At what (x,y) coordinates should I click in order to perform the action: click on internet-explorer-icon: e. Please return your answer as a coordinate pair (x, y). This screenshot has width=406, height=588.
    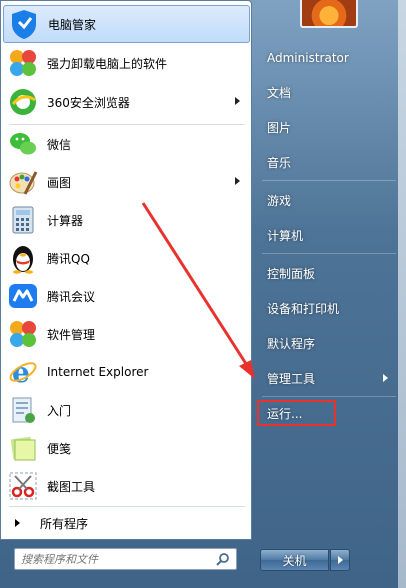
    Looking at the image, I should click on (23, 372).